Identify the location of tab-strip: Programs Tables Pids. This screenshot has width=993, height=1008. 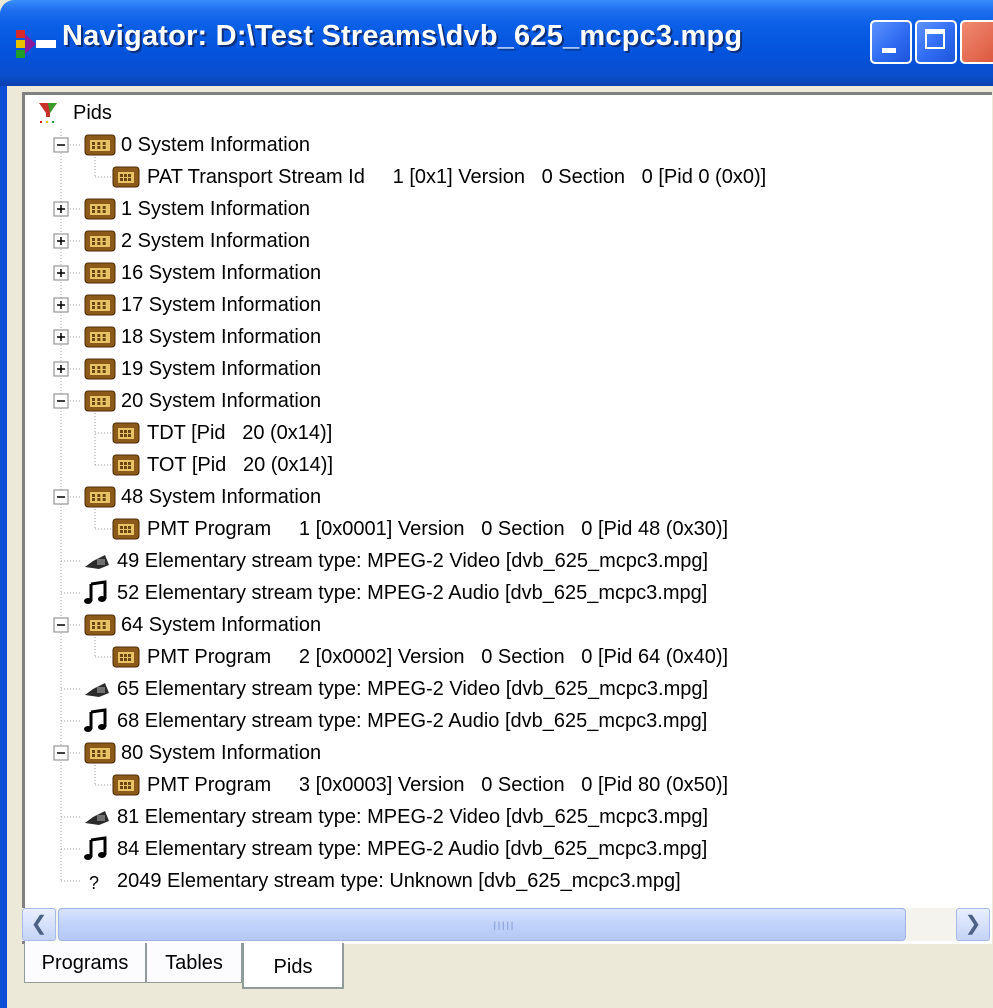
(507, 975).